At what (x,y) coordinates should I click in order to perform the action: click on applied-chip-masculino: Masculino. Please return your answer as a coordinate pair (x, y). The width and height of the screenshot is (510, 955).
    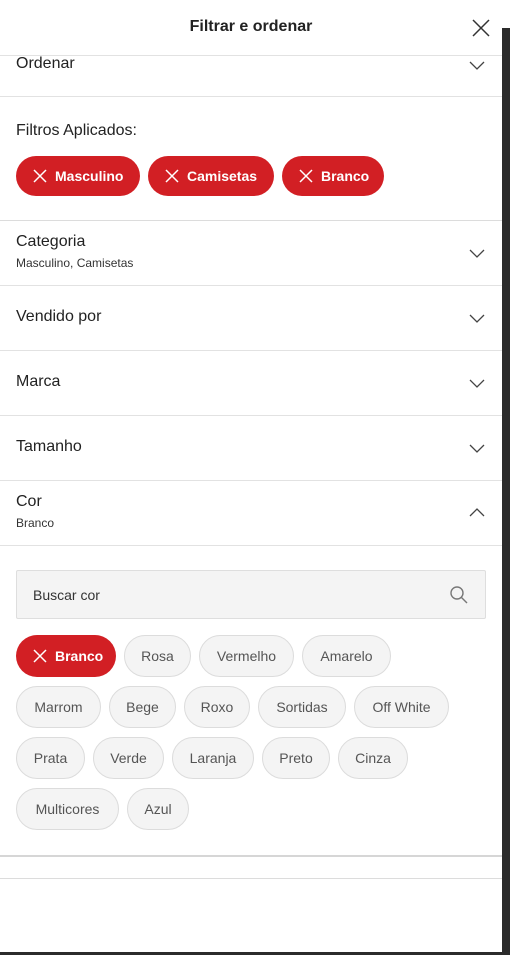
    Looking at the image, I should click on (78, 176).